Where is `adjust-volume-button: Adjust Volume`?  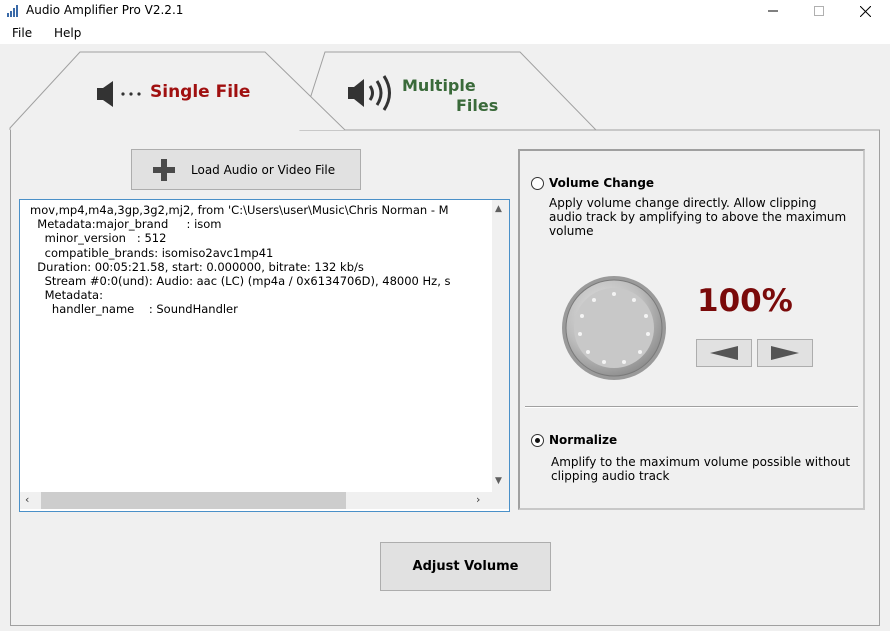 adjust-volume-button: Adjust Volume is located at coordinates (465, 566).